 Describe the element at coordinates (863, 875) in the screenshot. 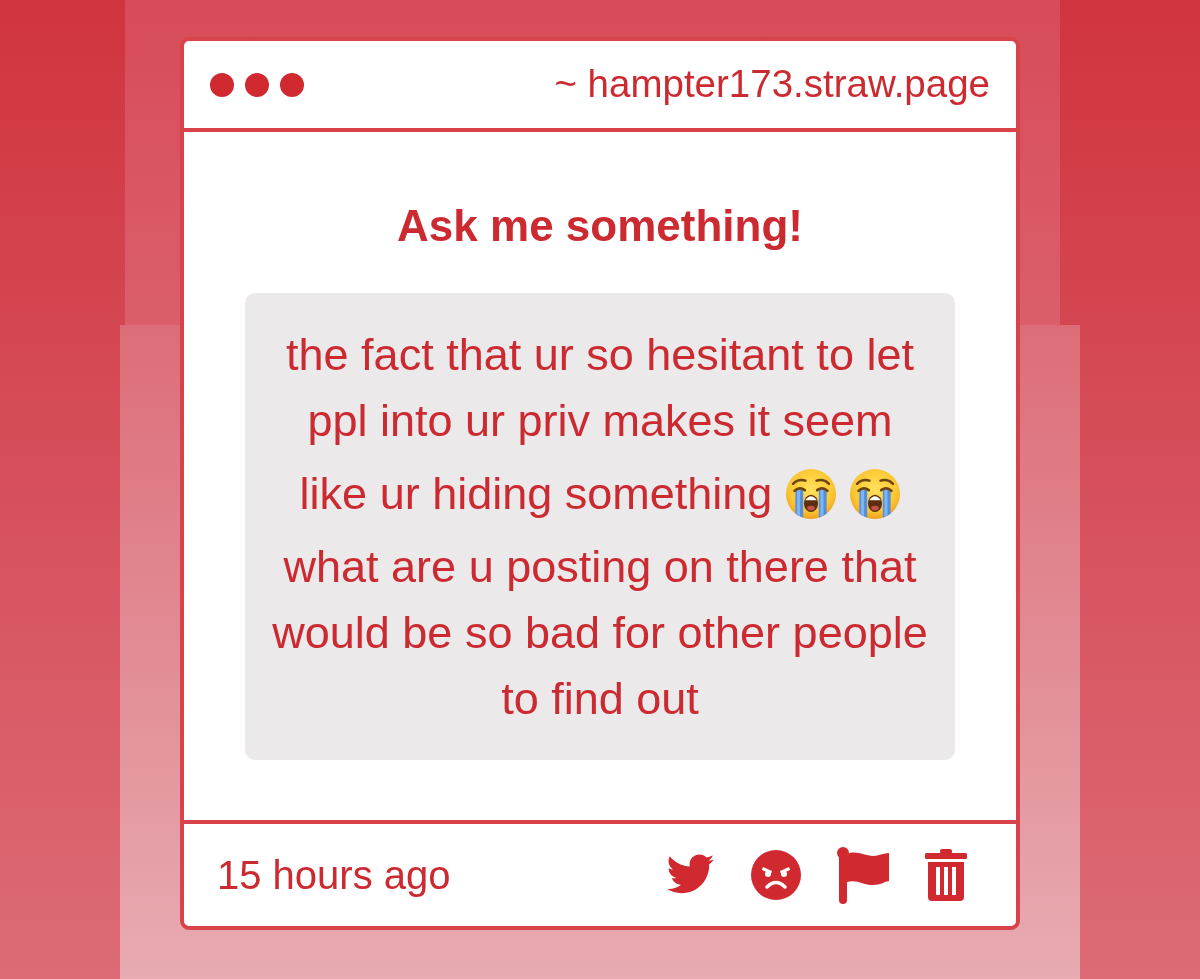

I see `flag-icon` at that location.